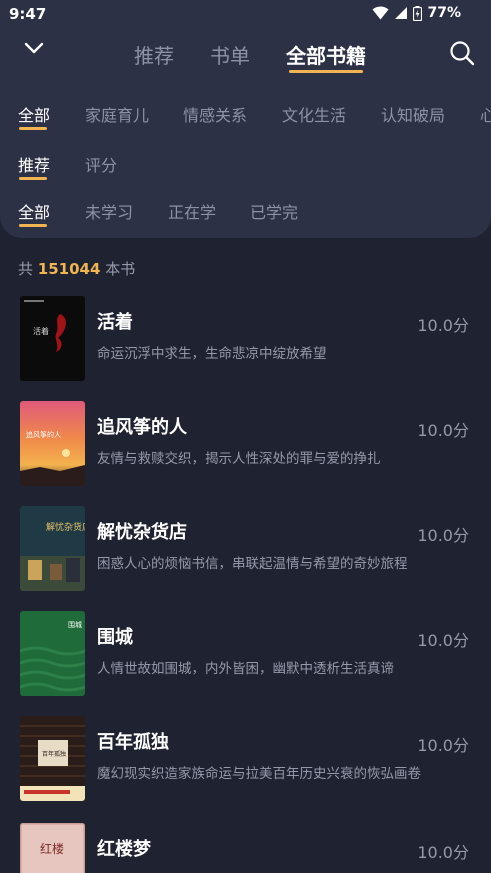 Image resolution: width=491 pixels, height=873 pixels. Describe the element at coordinates (245, 167) in the screenshot. I see `sort-filter-row: 推荐 评分` at that location.